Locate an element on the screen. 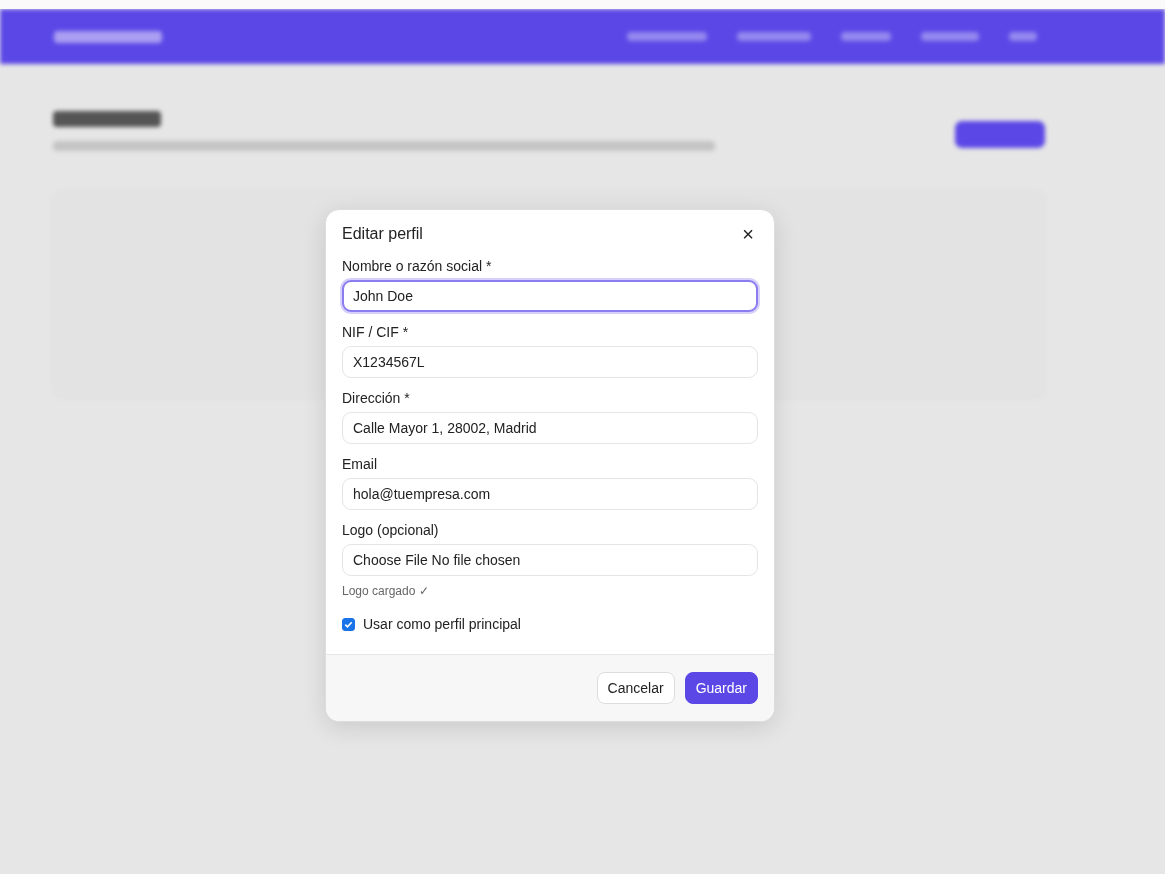 The image size is (1165, 874). save-button: Guardar is located at coordinates (721, 688).